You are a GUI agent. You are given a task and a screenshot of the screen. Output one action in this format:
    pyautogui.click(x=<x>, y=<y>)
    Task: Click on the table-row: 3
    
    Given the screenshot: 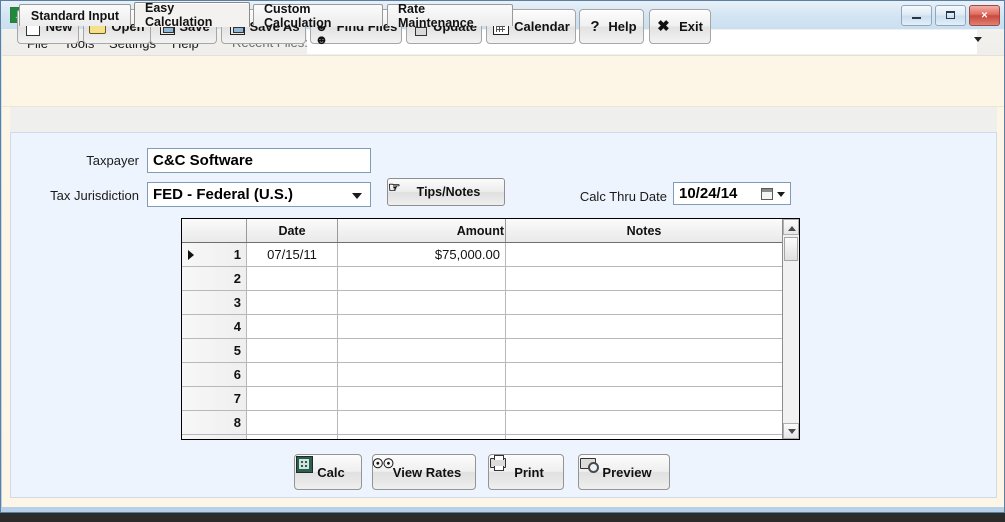 What is the action you would take?
    pyautogui.click(x=482, y=302)
    